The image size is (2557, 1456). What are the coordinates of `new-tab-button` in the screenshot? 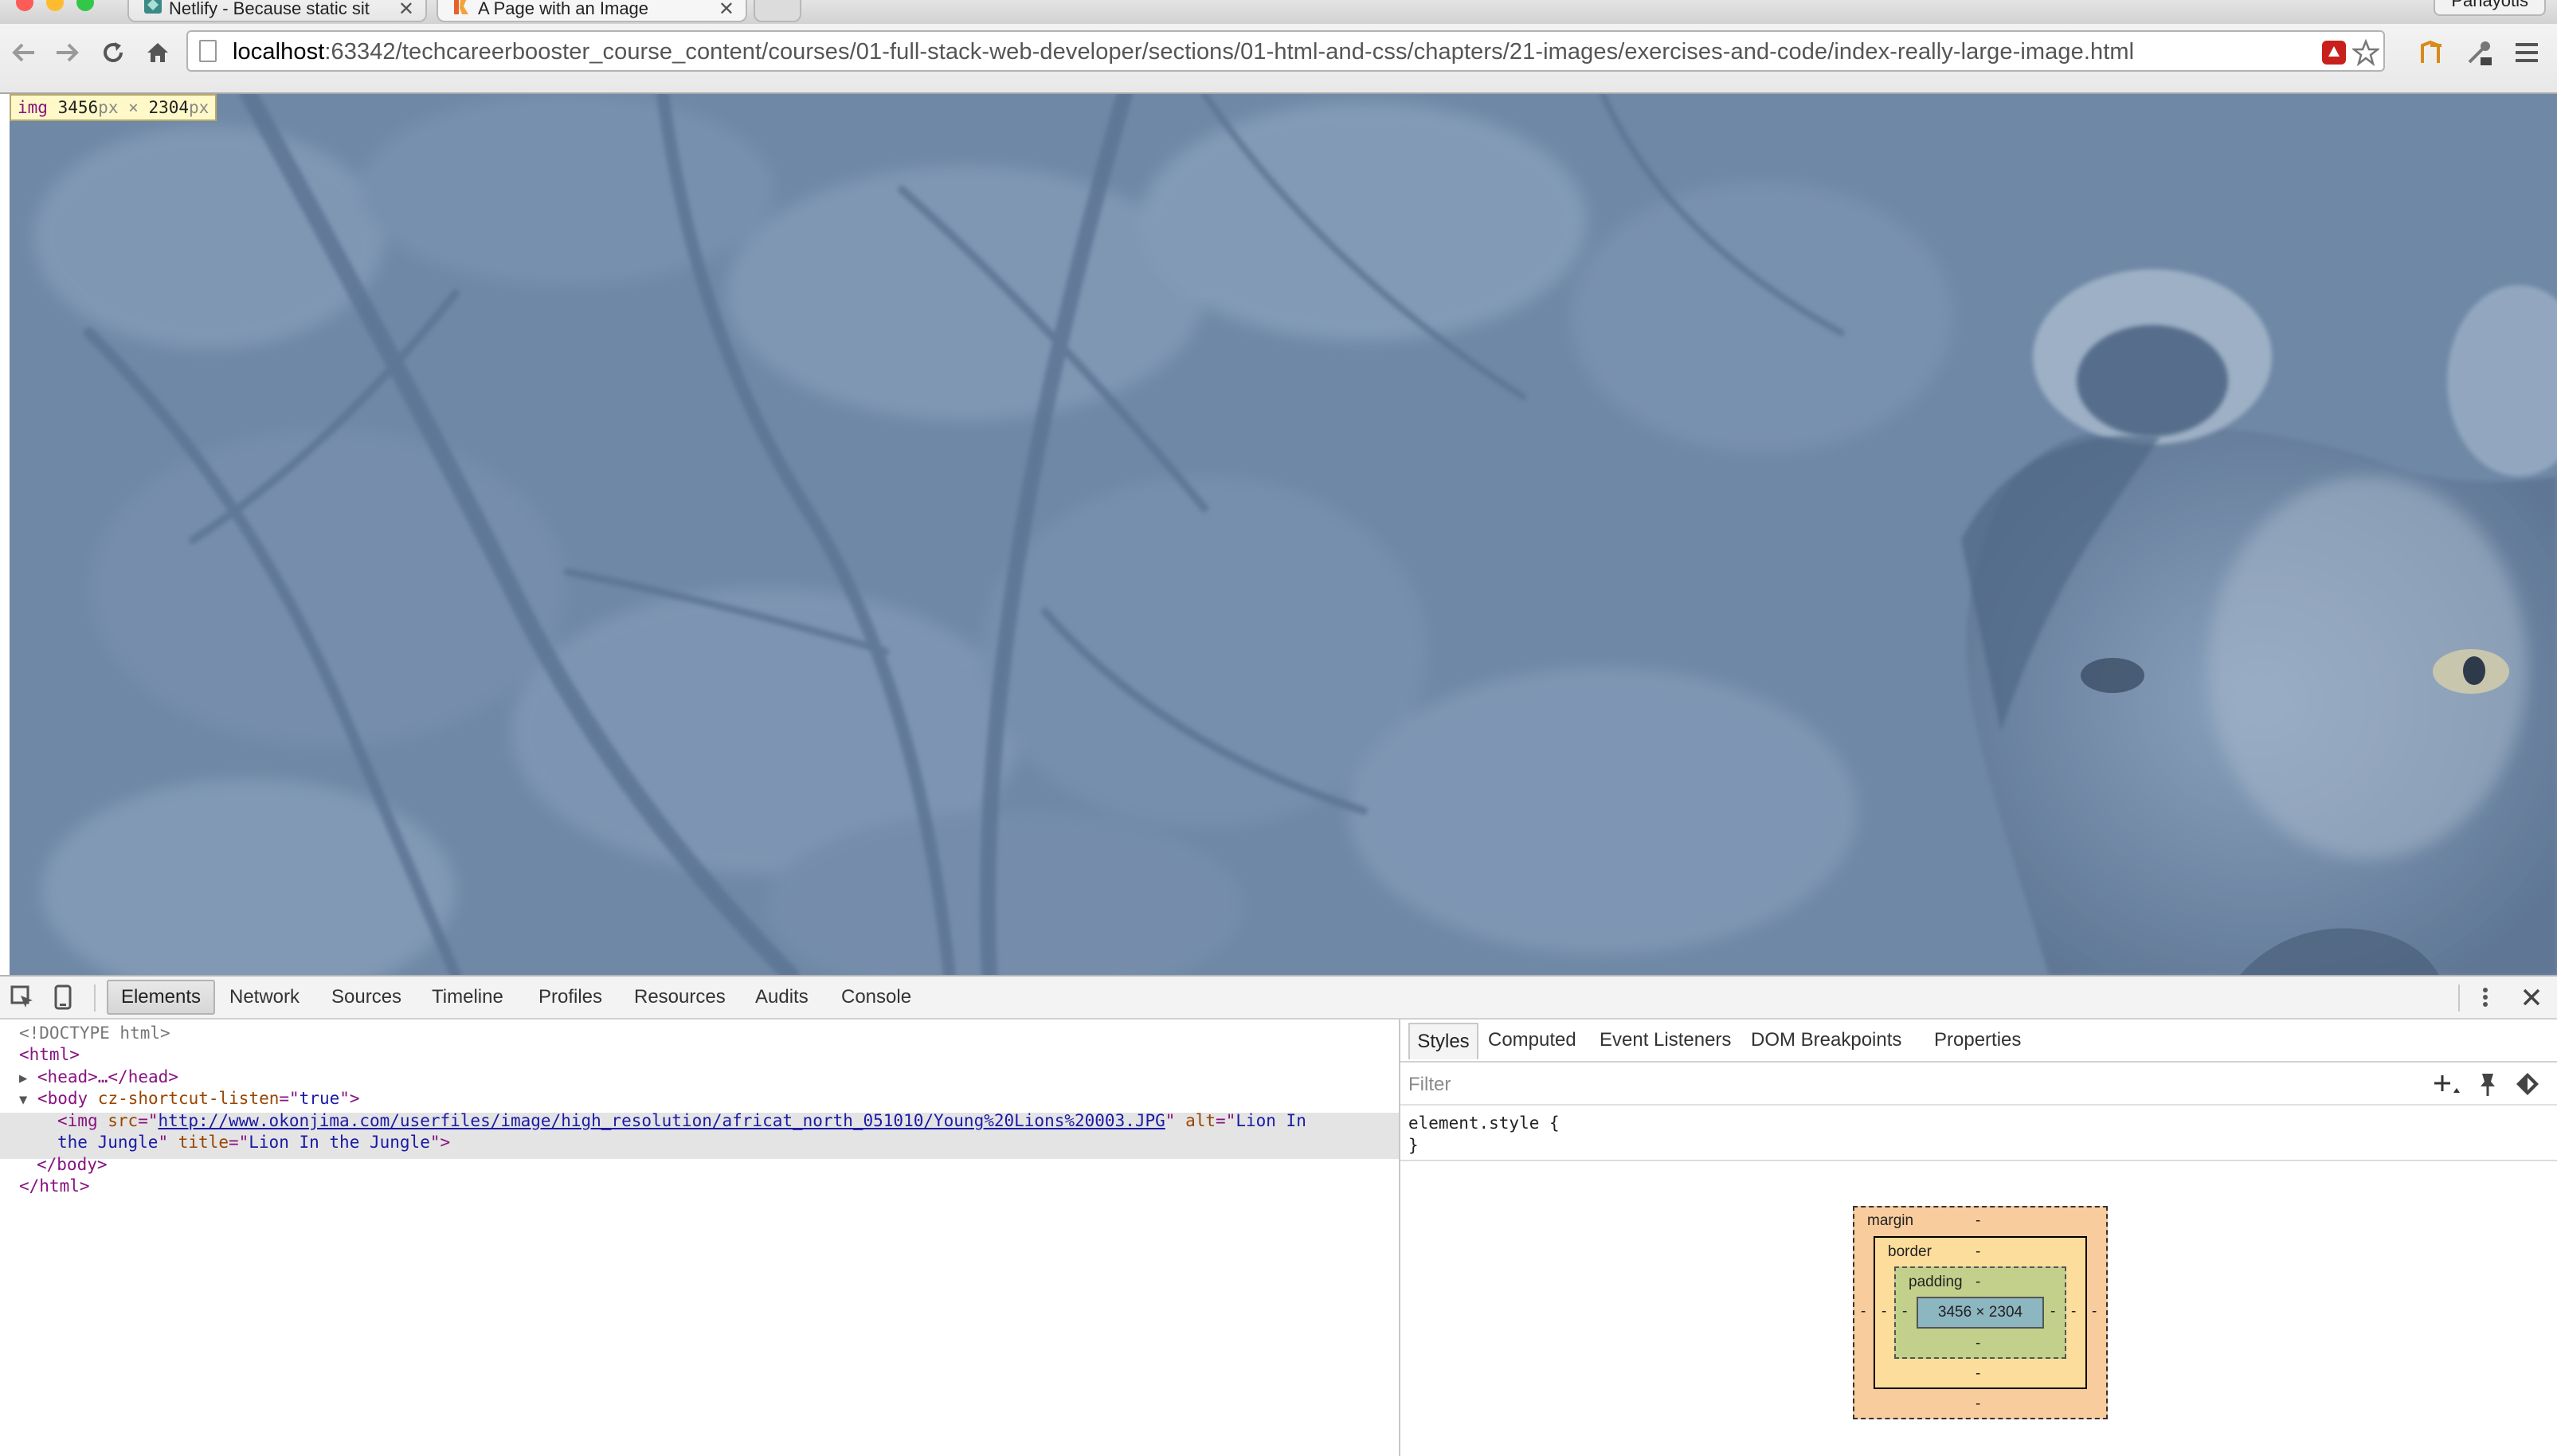 It's located at (777, 11).